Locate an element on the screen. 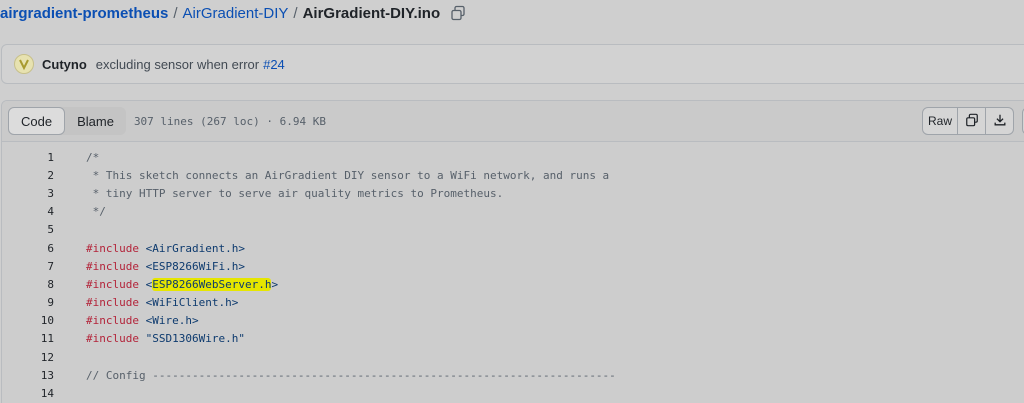  download-icon is located at coordinates (1000, 121).